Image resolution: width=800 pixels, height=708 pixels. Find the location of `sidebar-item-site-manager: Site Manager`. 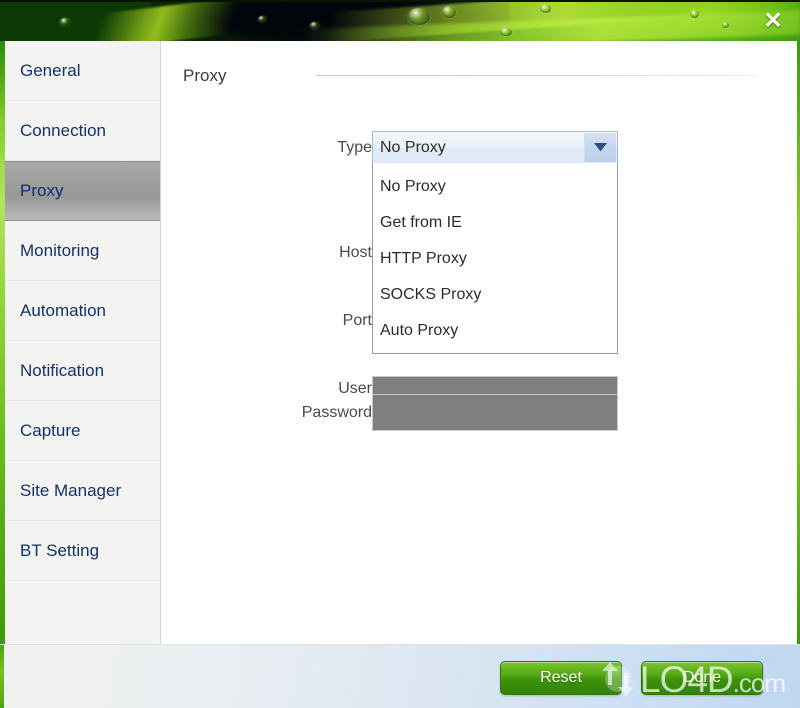

sidebar-item-site-manager: Site Manager is located at coordinates (82, 491).